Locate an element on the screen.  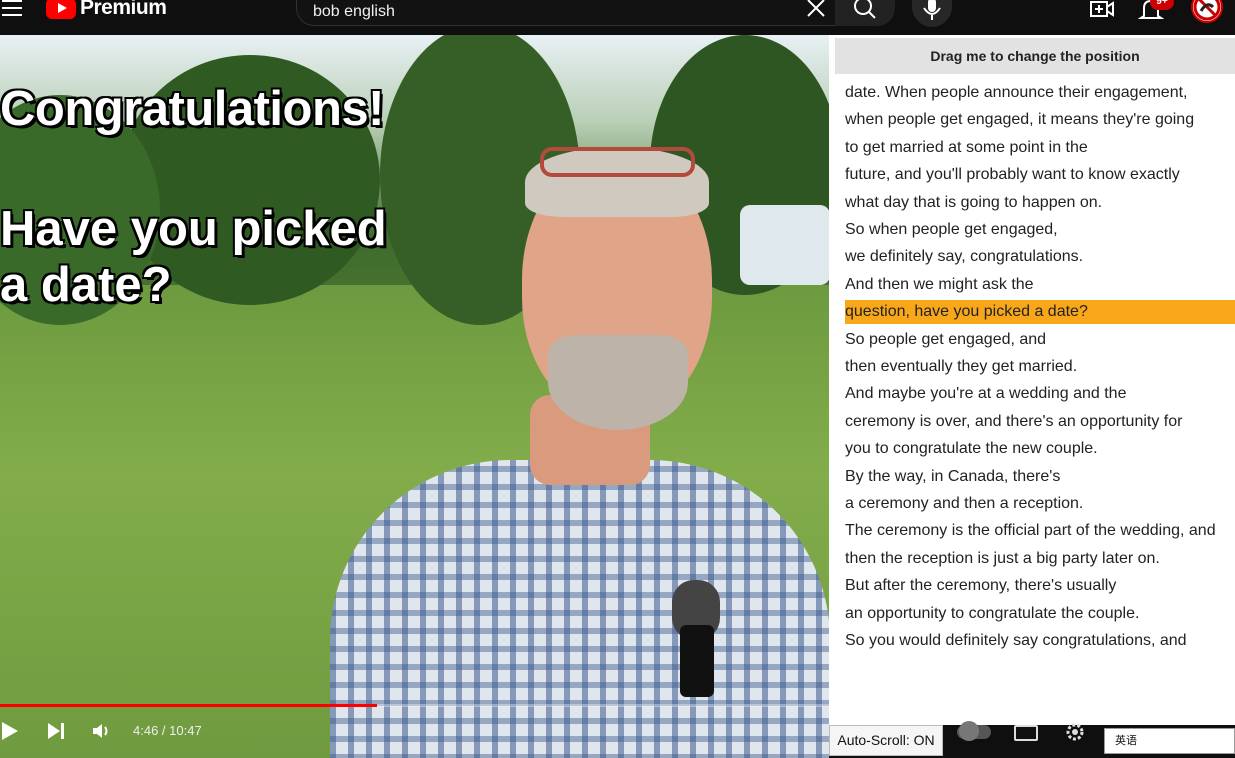
search-icon is located at coordinates (865, 9).